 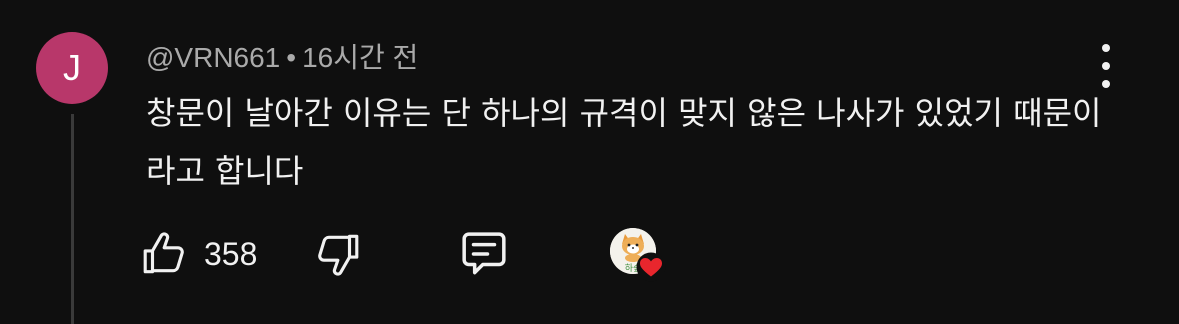 I want to click on comment-time: 16시간 전, so click(x=360, y=57).